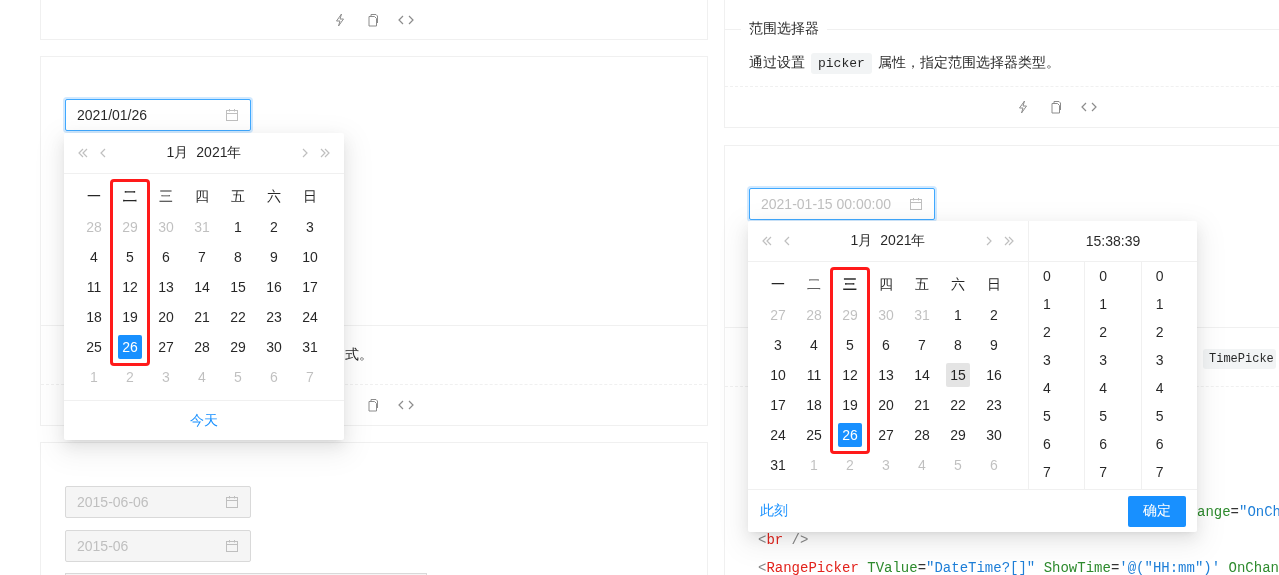  What do you see at coordinates (158, 115) in the screenshot?
I see `date-field: 2021/01/26` at bounding box center [158, 115].